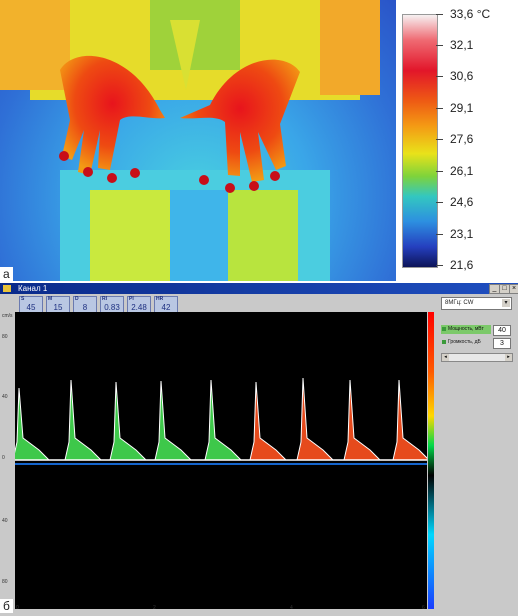 The width and height of the screenshot is (518, 616). Describe the element at coordinates (7, 460) in the screenshot. I see `velocity-axis: cm/s 80 40 0 40 80` at that location.